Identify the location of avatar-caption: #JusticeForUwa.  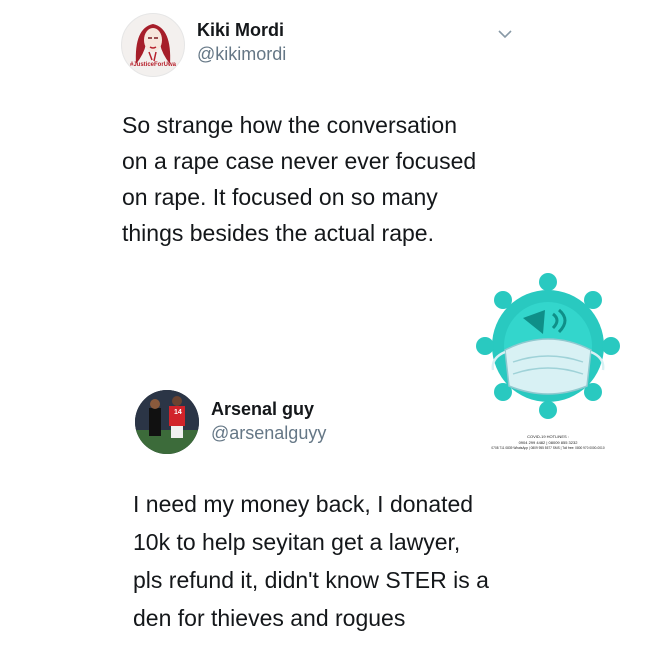
(153, 65).